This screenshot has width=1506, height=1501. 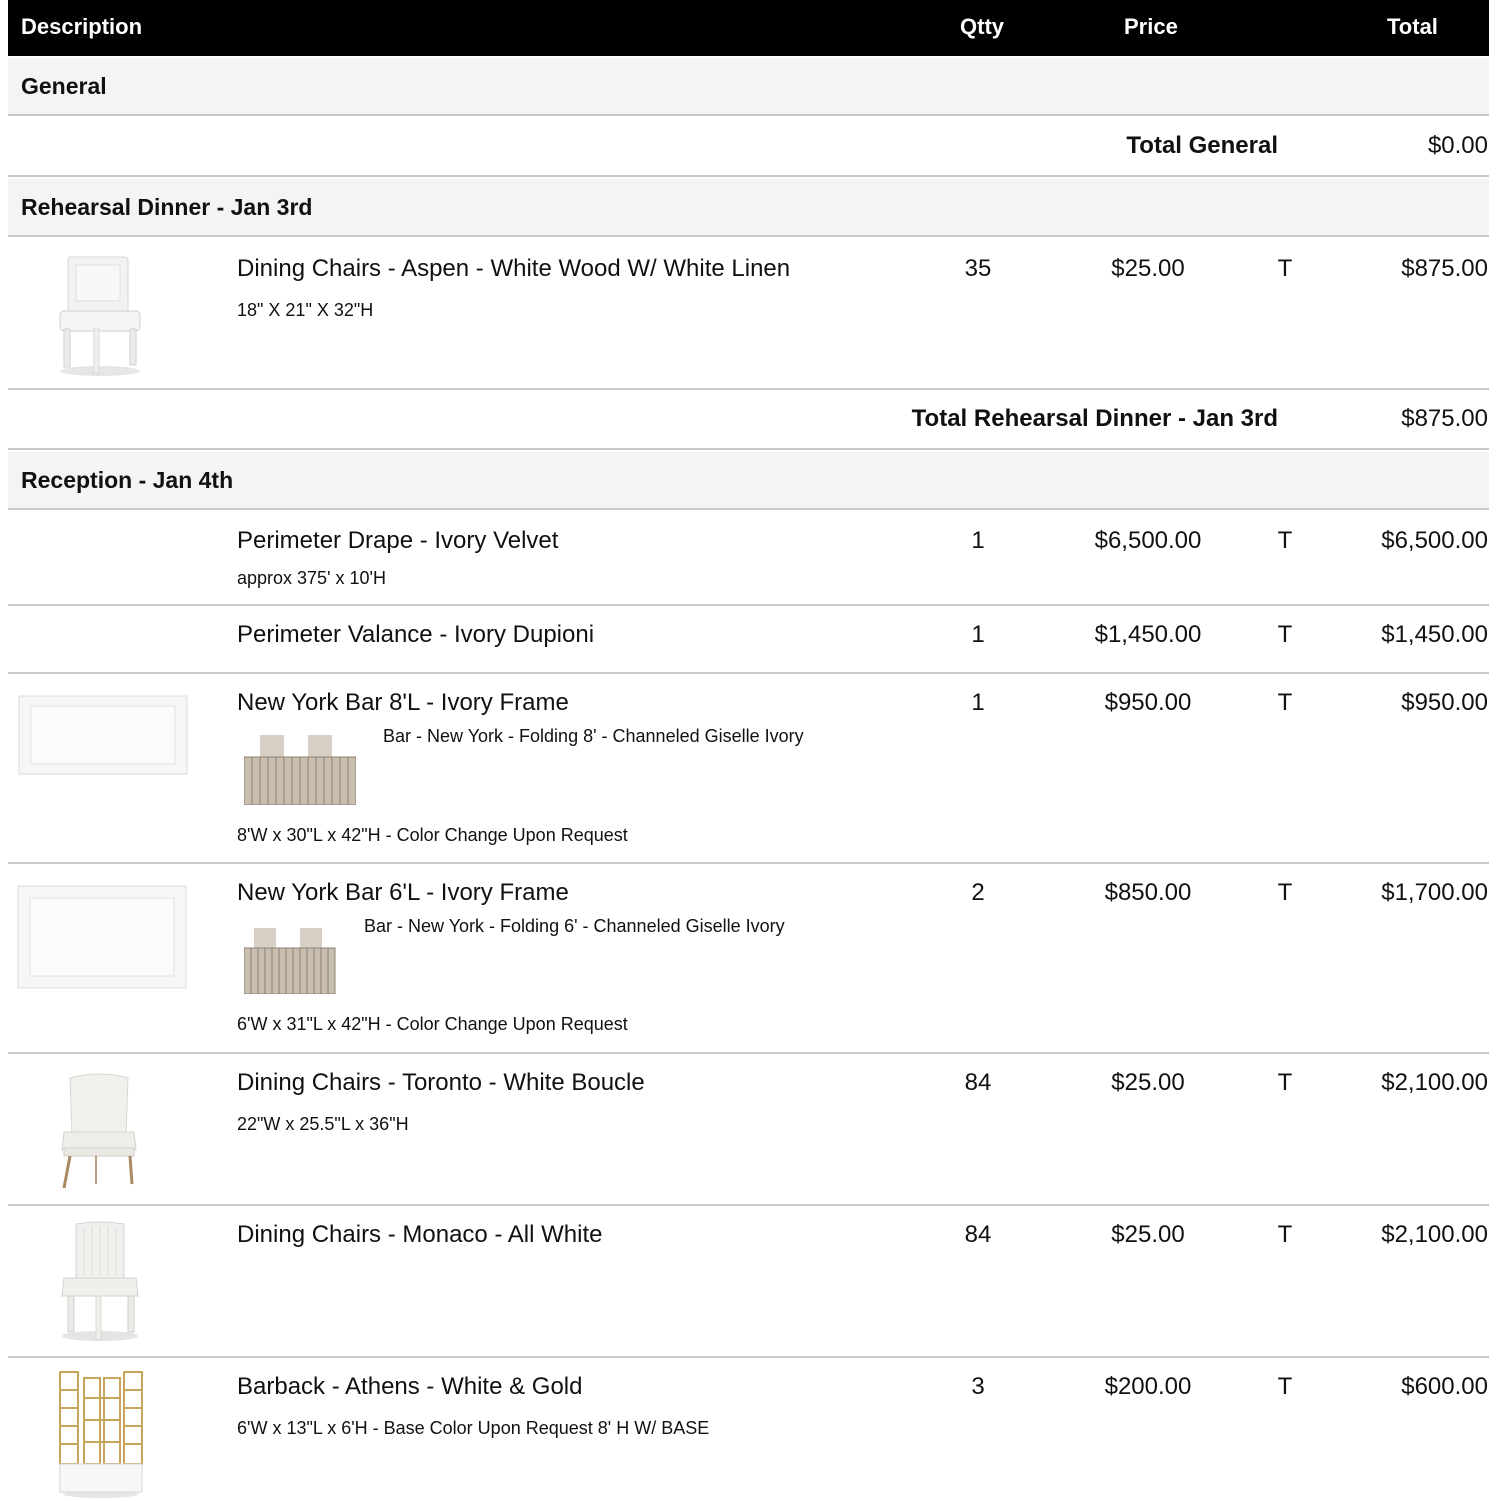 What do you see at coordinates (982, 26) in the screenshot?
I see `header-qty: Qtty` at bounding box center [982, 26].